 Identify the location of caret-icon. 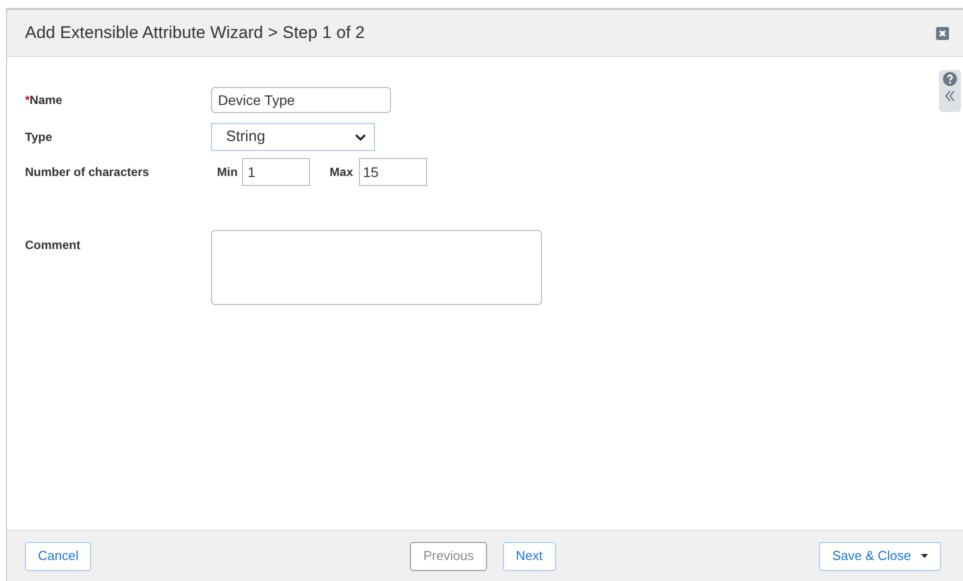
(924, 556).